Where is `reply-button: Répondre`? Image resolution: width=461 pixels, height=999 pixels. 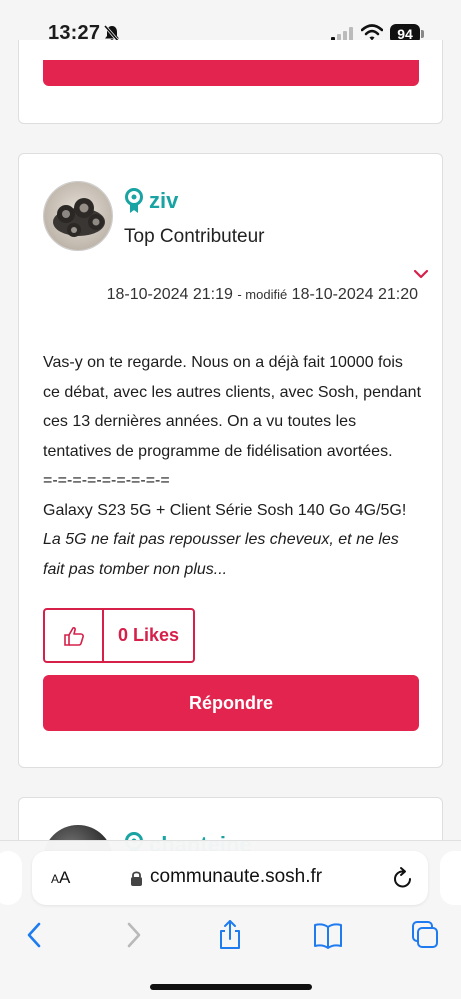
reply-button: Répondre is located at coordinates (231, 703).